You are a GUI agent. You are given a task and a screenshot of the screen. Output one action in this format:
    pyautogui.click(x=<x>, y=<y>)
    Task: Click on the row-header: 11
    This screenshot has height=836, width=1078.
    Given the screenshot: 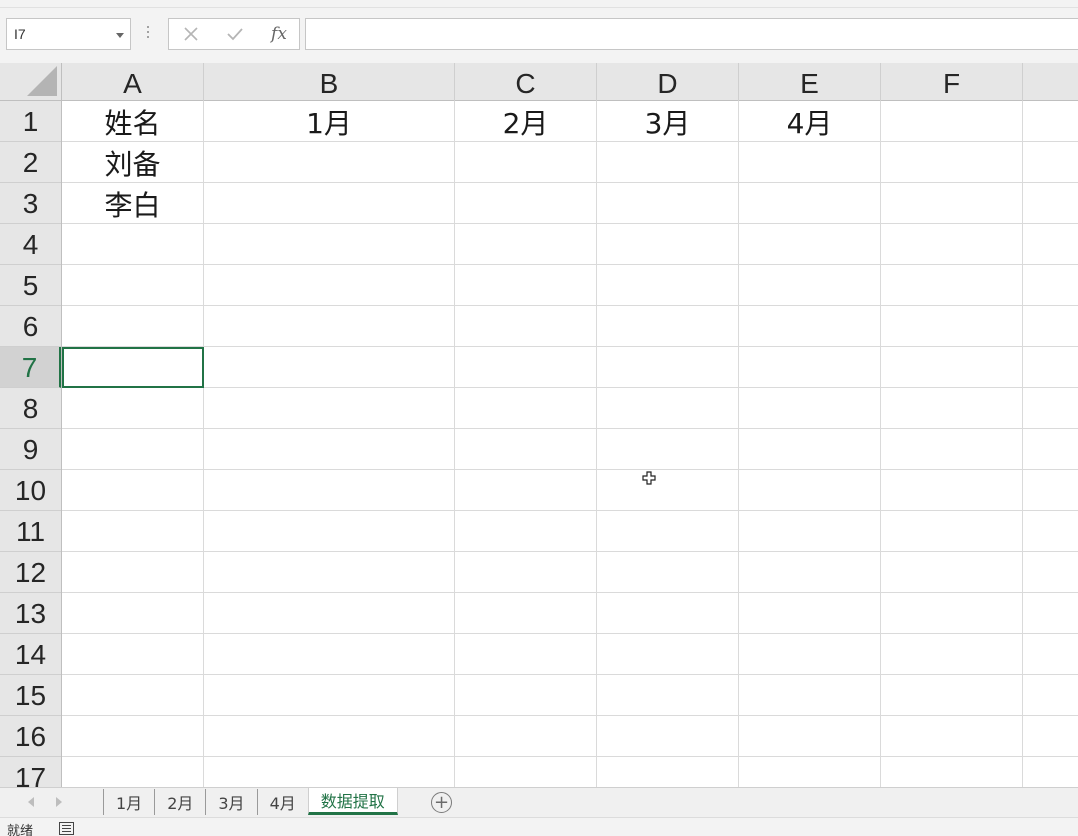 What is the action you would take?
    pyautogui.click(x=30, y=531)
    